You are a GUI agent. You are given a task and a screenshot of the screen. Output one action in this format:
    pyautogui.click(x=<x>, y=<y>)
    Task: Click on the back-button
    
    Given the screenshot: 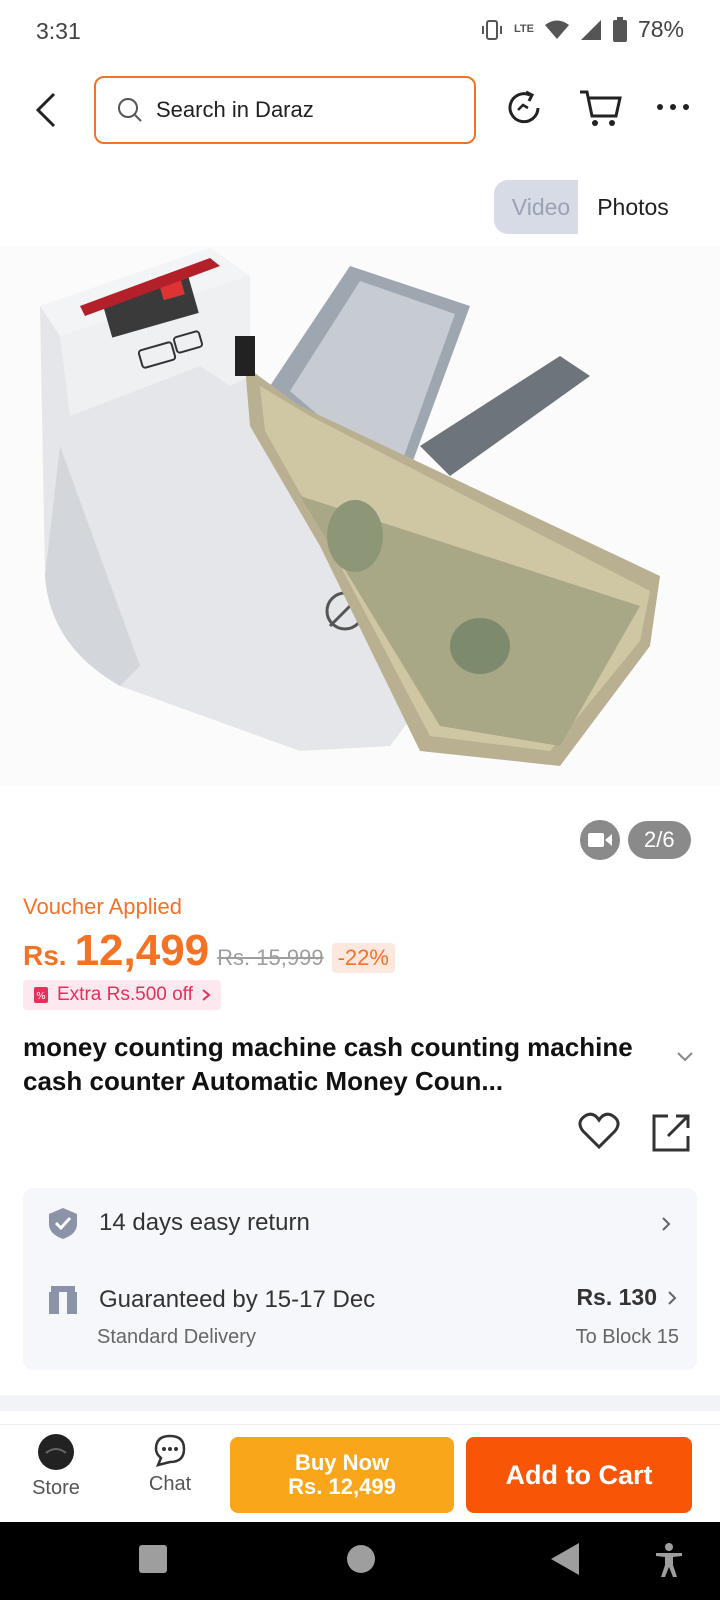 What is the action you would take?
    pyautogui.click(x=46, y=112)
    